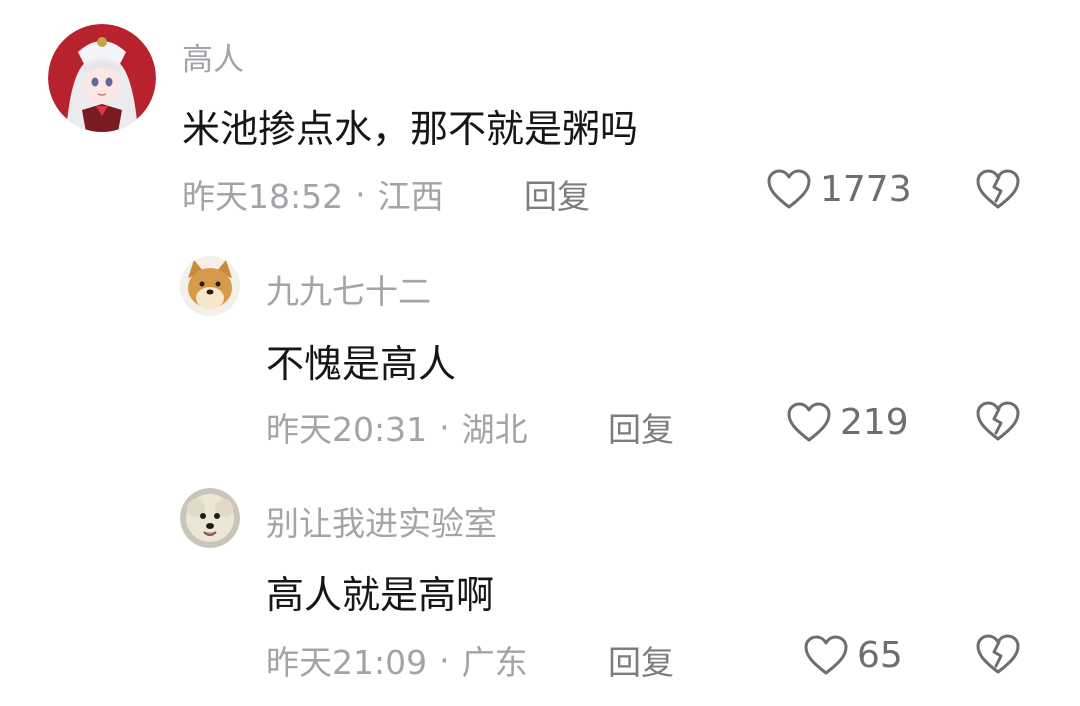  Describe the element at coordinates (347, 662) in the screenshot. I see `comment-time: 昨天21:09` at that location.